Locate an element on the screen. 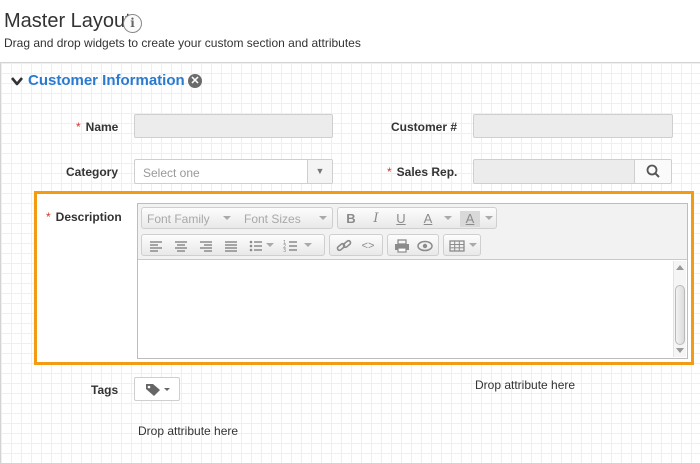 Image resolution: width=700 pixels, height=464 pixels. align-left-icon is located at coordinates (156, 246).